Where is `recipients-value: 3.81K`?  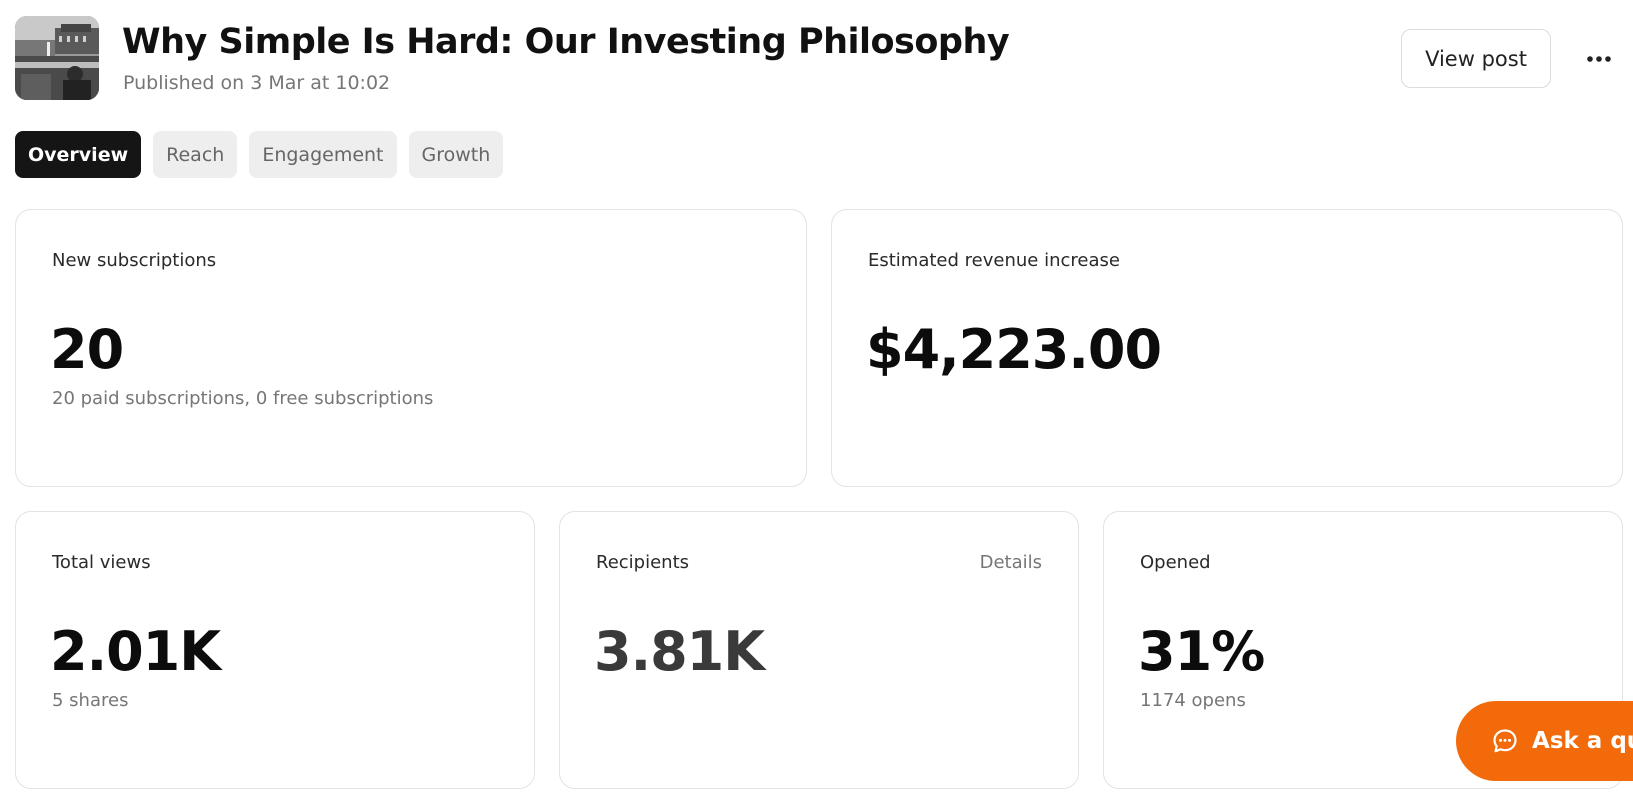
recipients-value: 3.81K is located at coordinates (679, 651).